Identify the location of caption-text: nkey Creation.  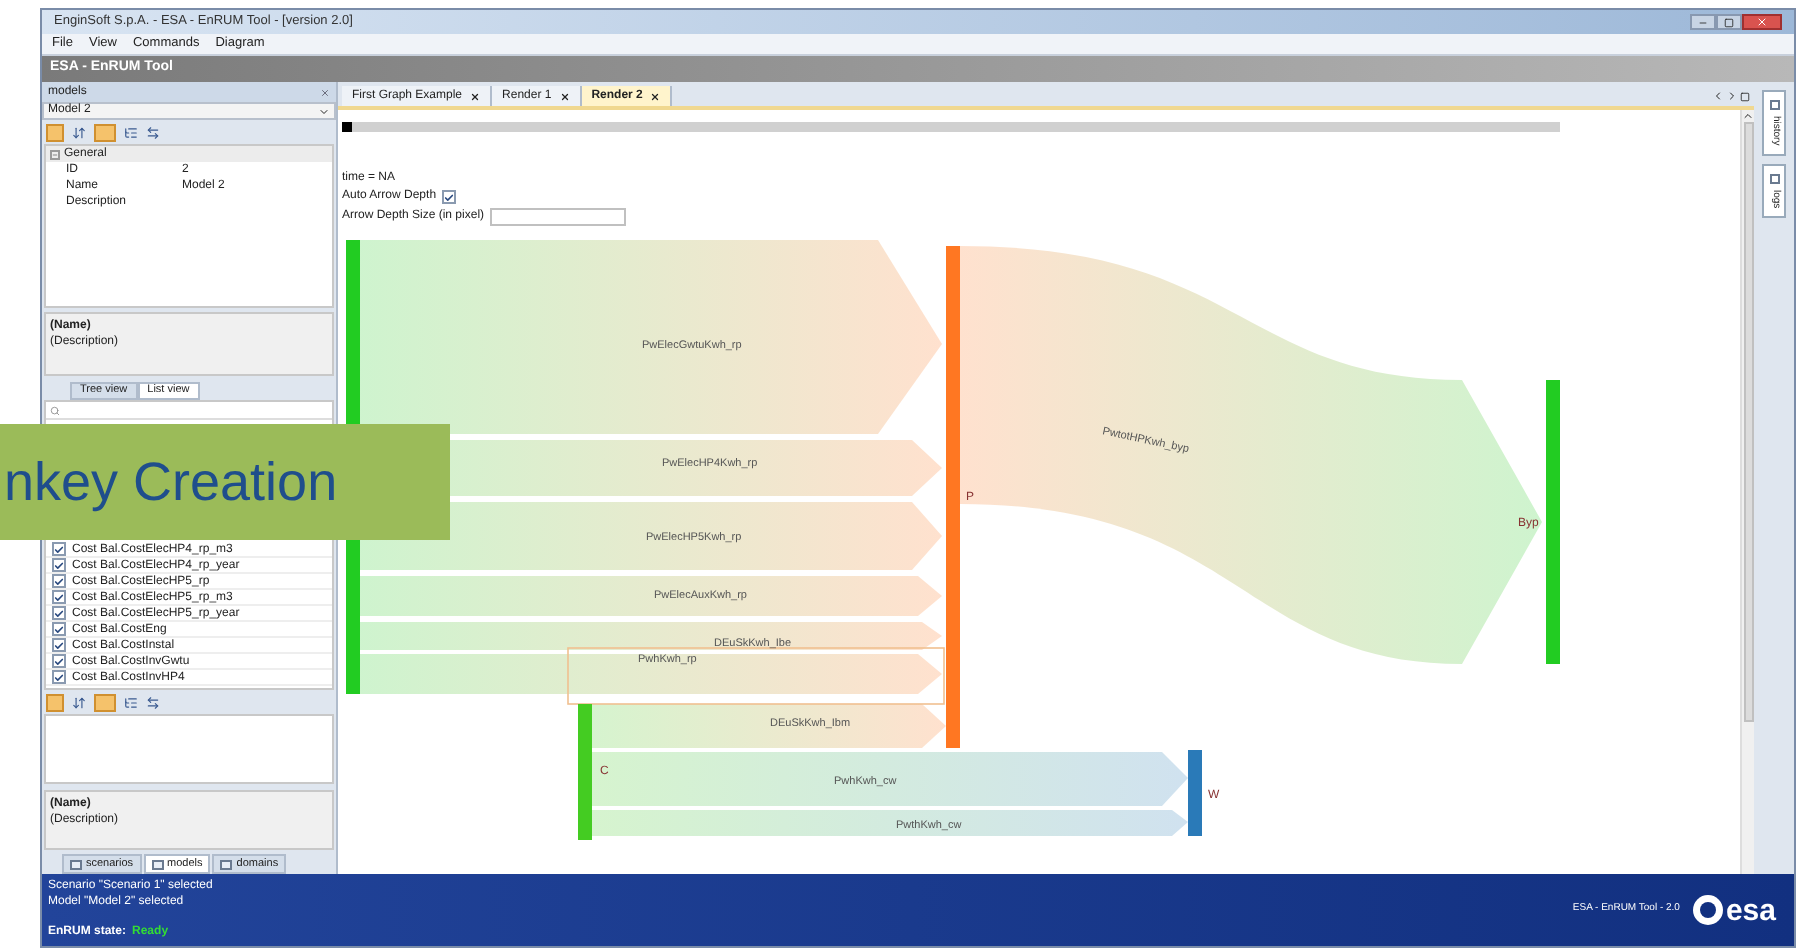
(171, 482).